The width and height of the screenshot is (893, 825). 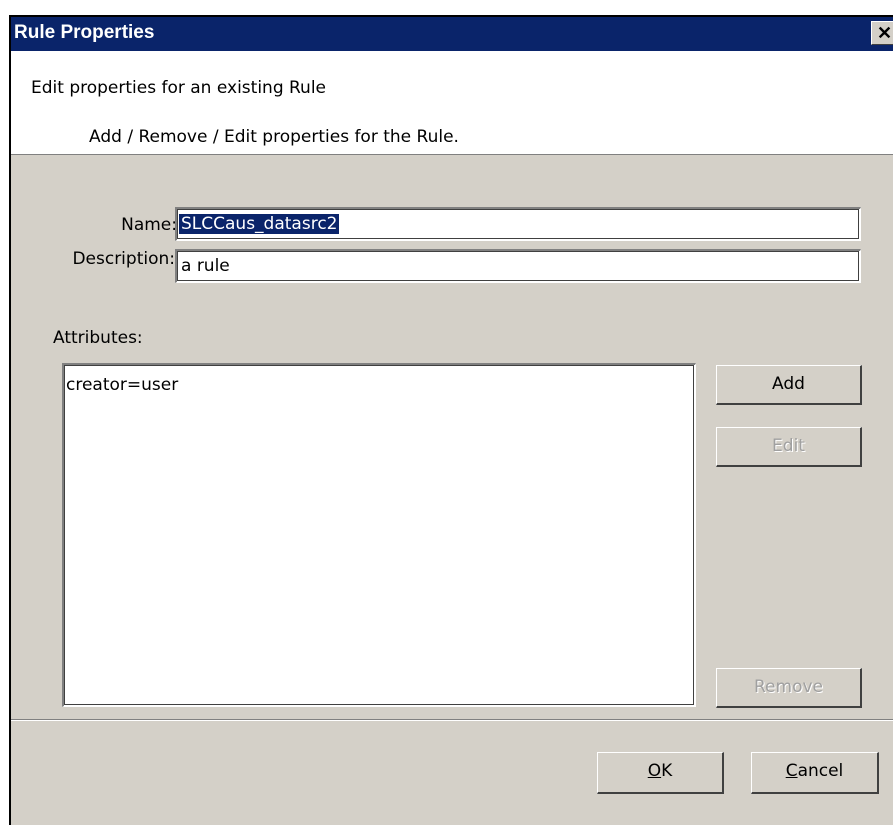 I want to click on ok-label-rest: K, so click(x=667, y=771).